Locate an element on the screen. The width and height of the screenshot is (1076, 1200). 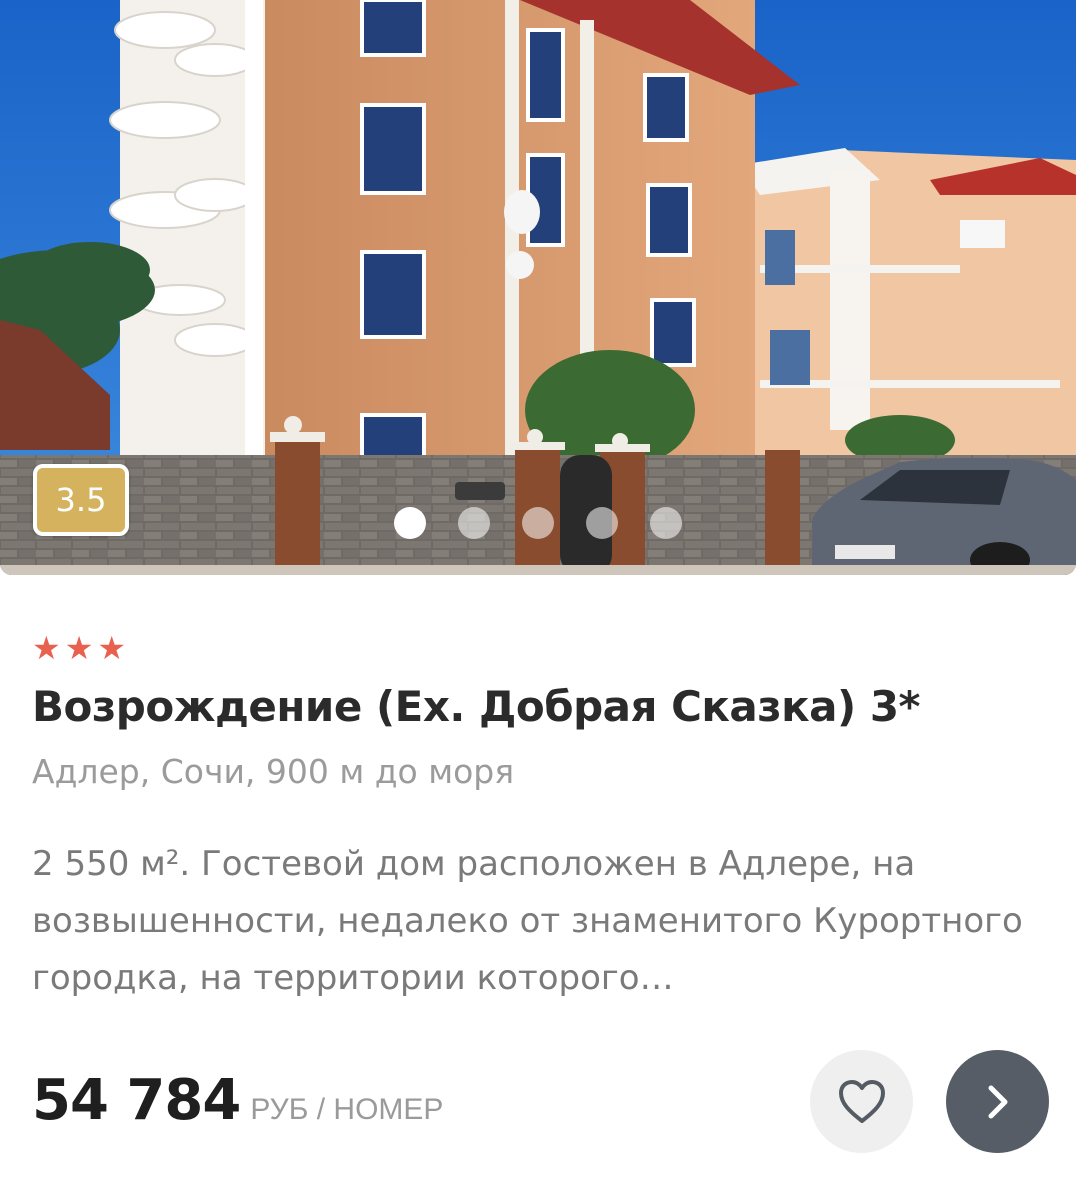
hotel-title: Возрождение (Ex. Добрая Сказка) 3* is located at coordinates (537, 706).